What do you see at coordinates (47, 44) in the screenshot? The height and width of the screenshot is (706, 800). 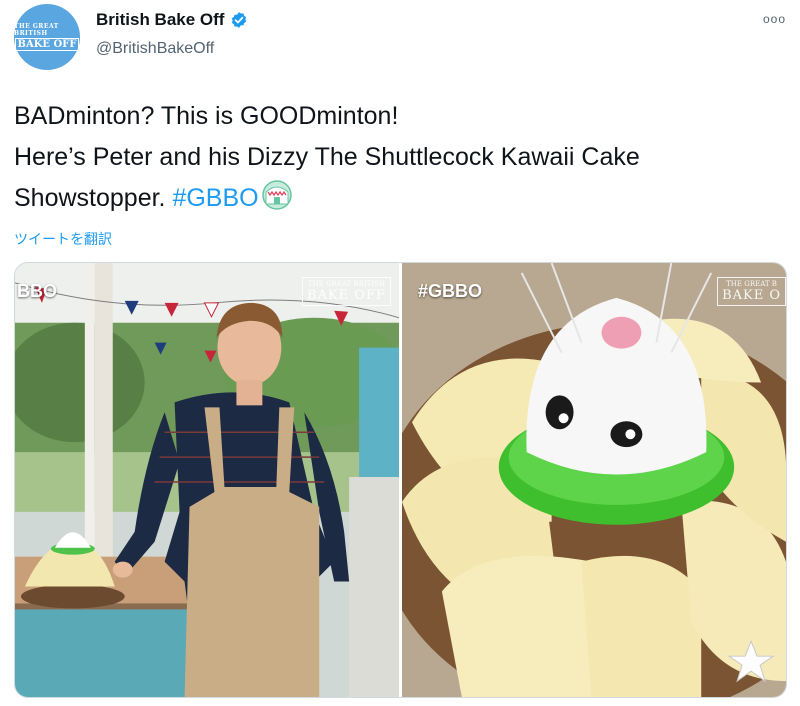 I see `avatar-line2: BAKE OFF` at bounding box center [47, 44].